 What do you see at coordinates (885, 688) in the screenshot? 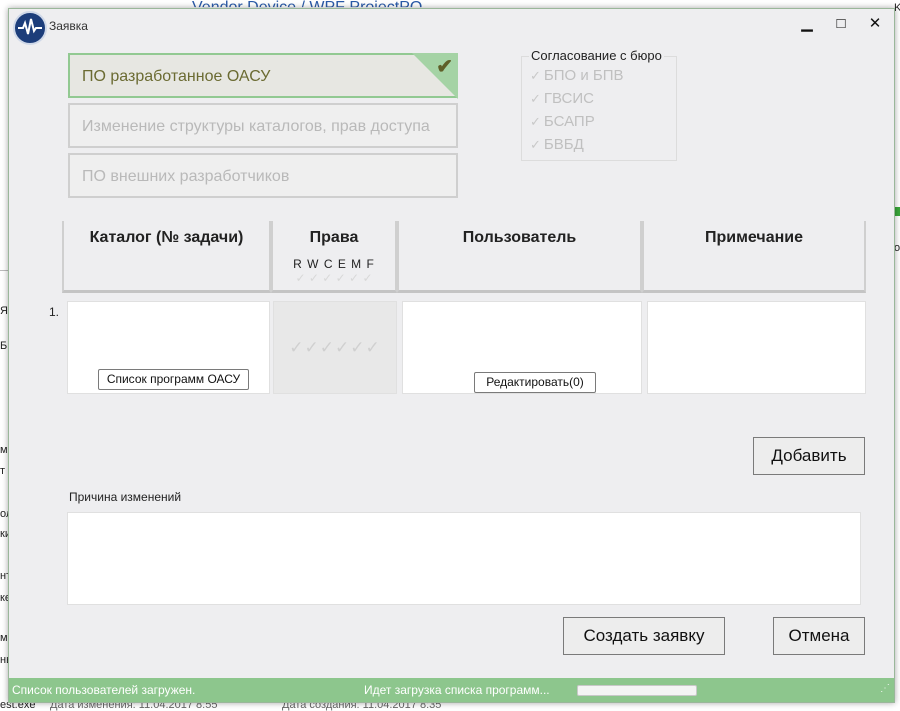
I see `resize-grip-icon: ⋰` at bounding box center [885, 688].